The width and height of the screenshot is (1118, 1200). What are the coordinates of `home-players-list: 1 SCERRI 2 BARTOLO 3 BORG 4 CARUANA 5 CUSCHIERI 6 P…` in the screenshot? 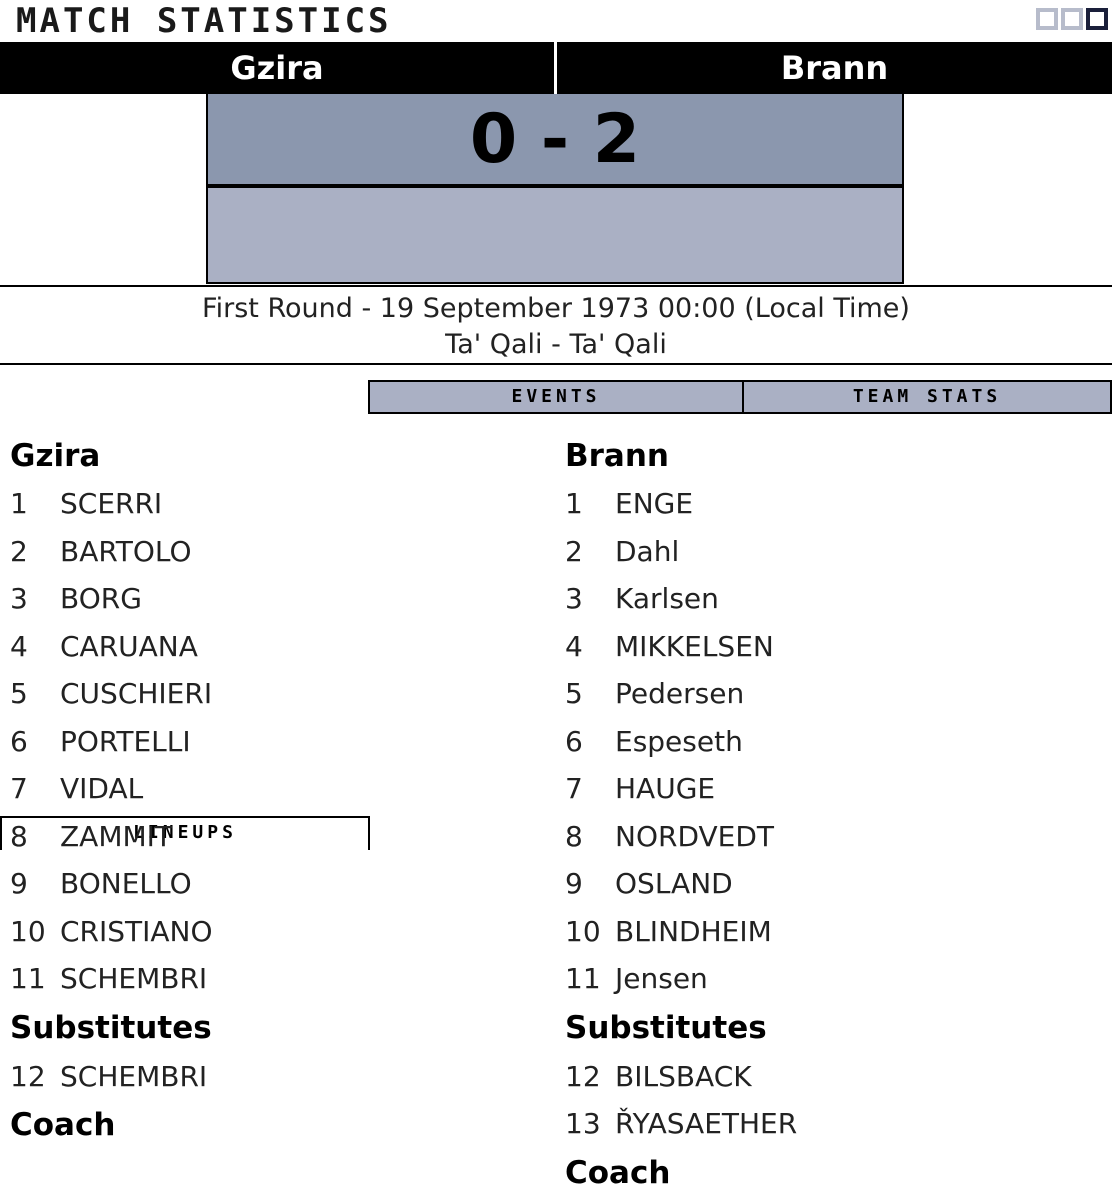 It's located at (111, 741).